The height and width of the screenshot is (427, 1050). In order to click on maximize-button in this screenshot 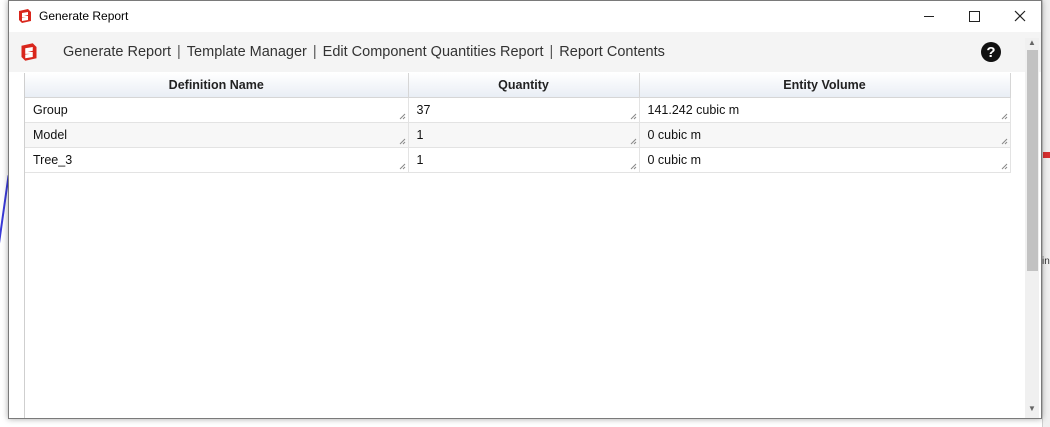, I will do `click(974, 16)`.